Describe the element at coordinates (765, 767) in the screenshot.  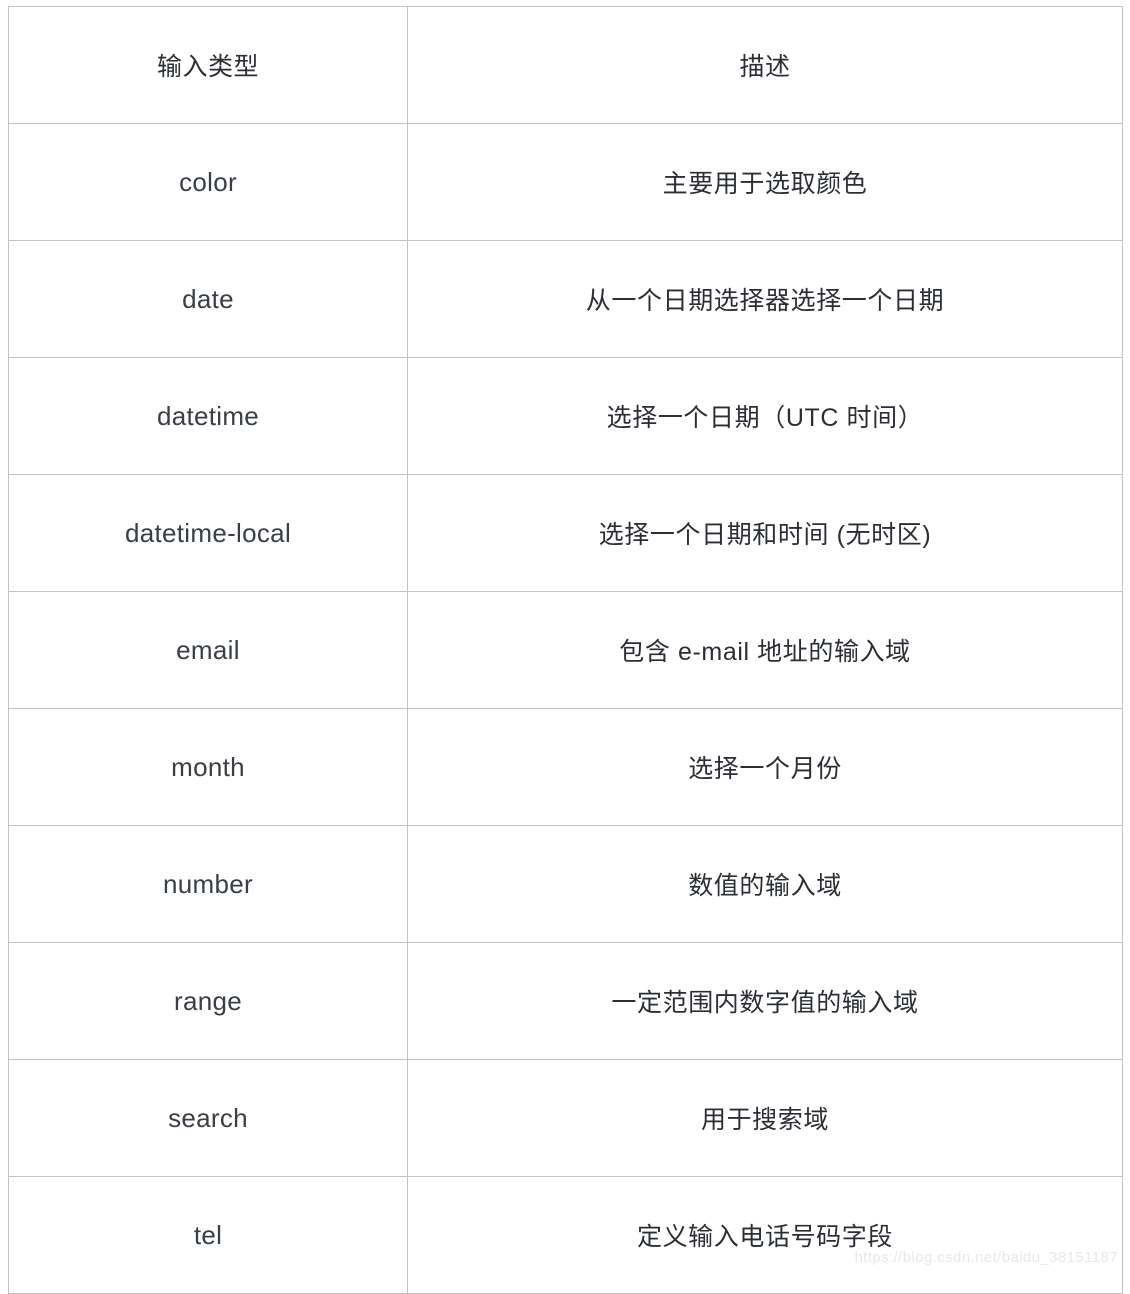
I see `cell-description: 选择一个月份` at that location.